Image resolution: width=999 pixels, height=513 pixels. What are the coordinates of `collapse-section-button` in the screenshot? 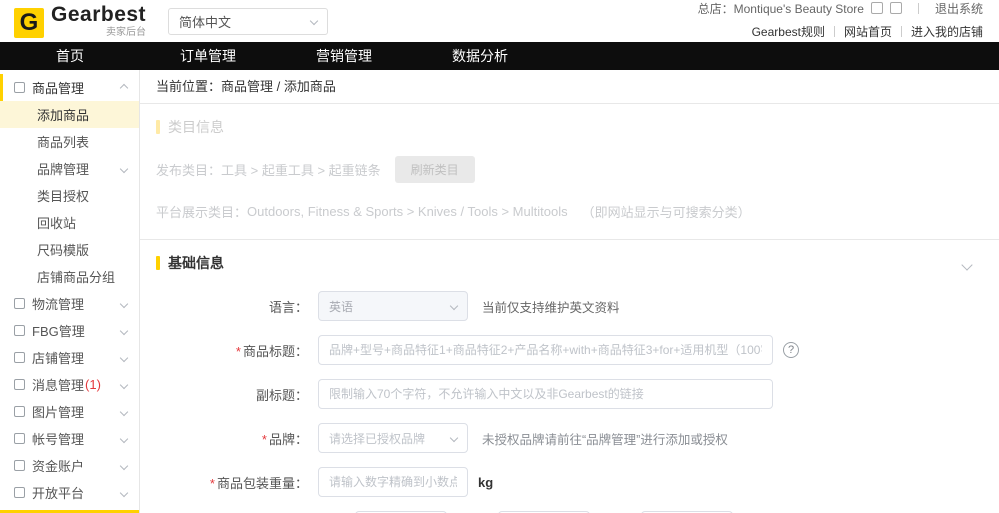 It's located at (967, 265).